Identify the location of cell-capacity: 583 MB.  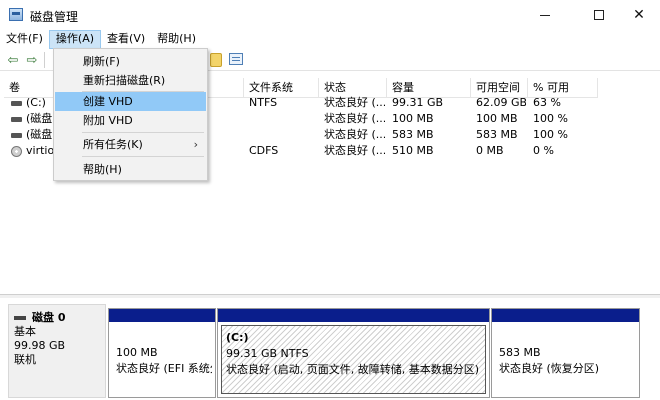
(413, 134).